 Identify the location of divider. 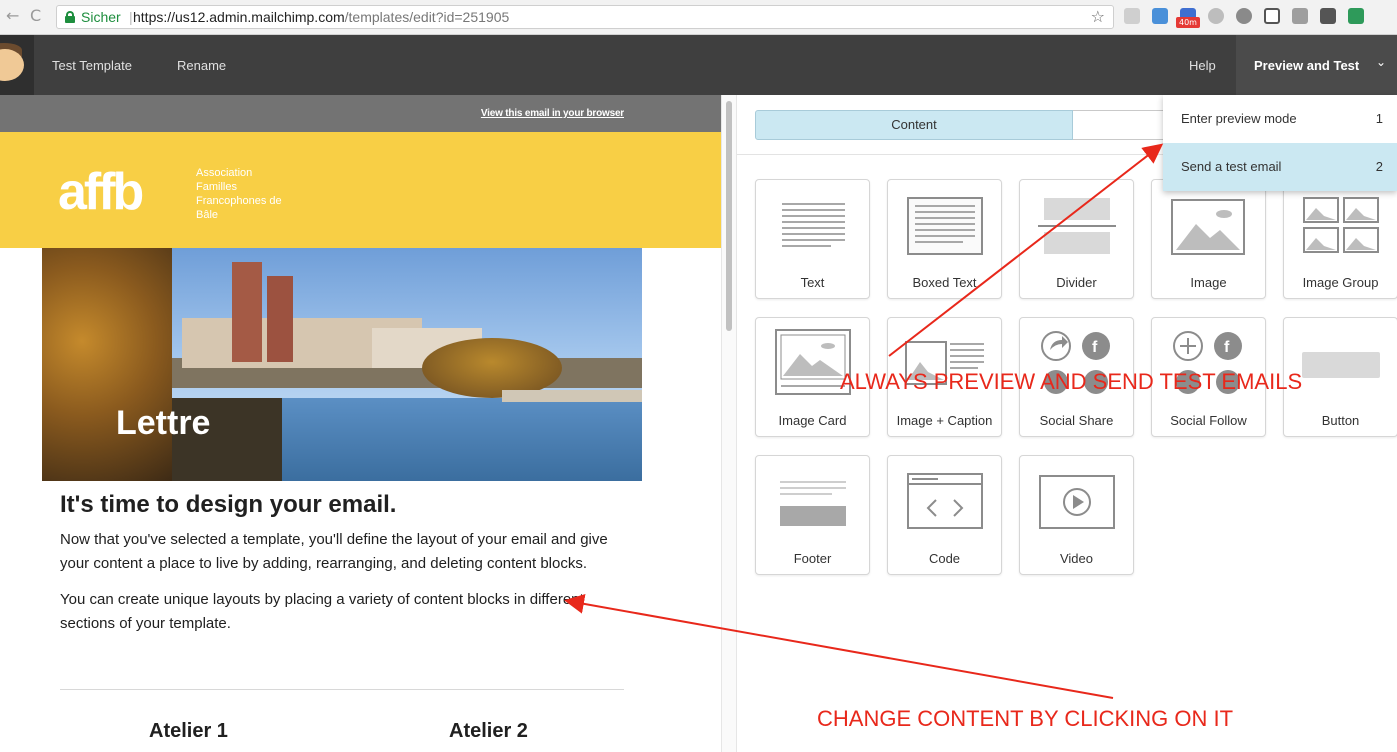
(342, 689).